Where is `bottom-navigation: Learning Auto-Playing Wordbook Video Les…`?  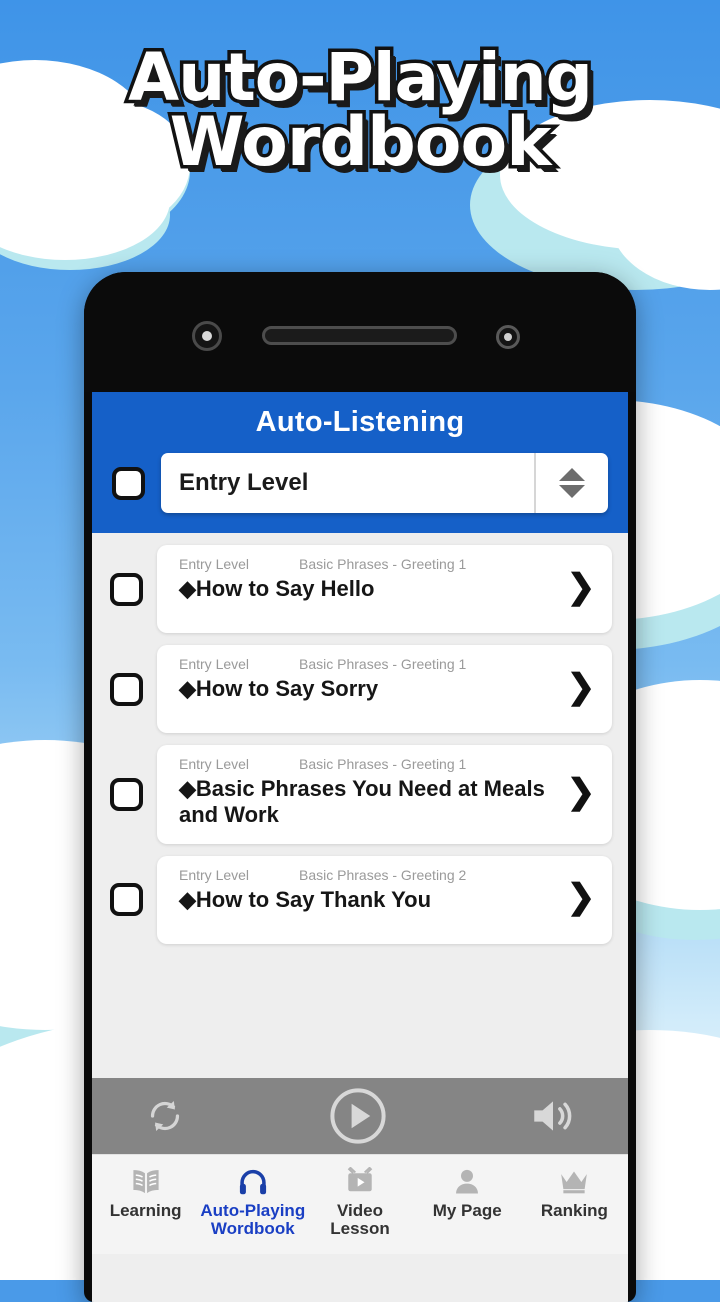 bottom-navigation: Learning Auto-Playing Wordbook Video Les… is located at coordinates (360, 1204).